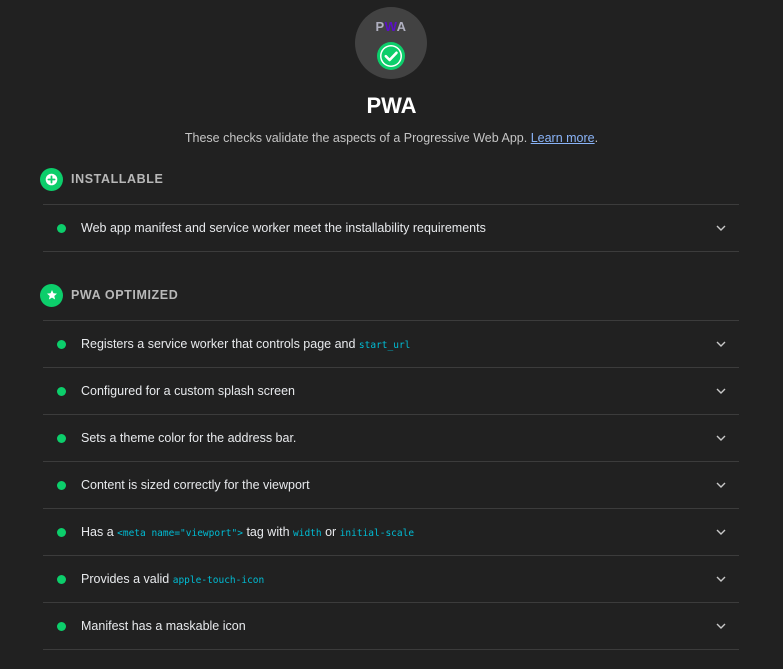 This screenshot has height=669, width=783. What do you see at coordinates (391, 438) in the screenshot?
I see `audit-row: Sets a theme color for the address bar.` at bounding box center [391, 438].